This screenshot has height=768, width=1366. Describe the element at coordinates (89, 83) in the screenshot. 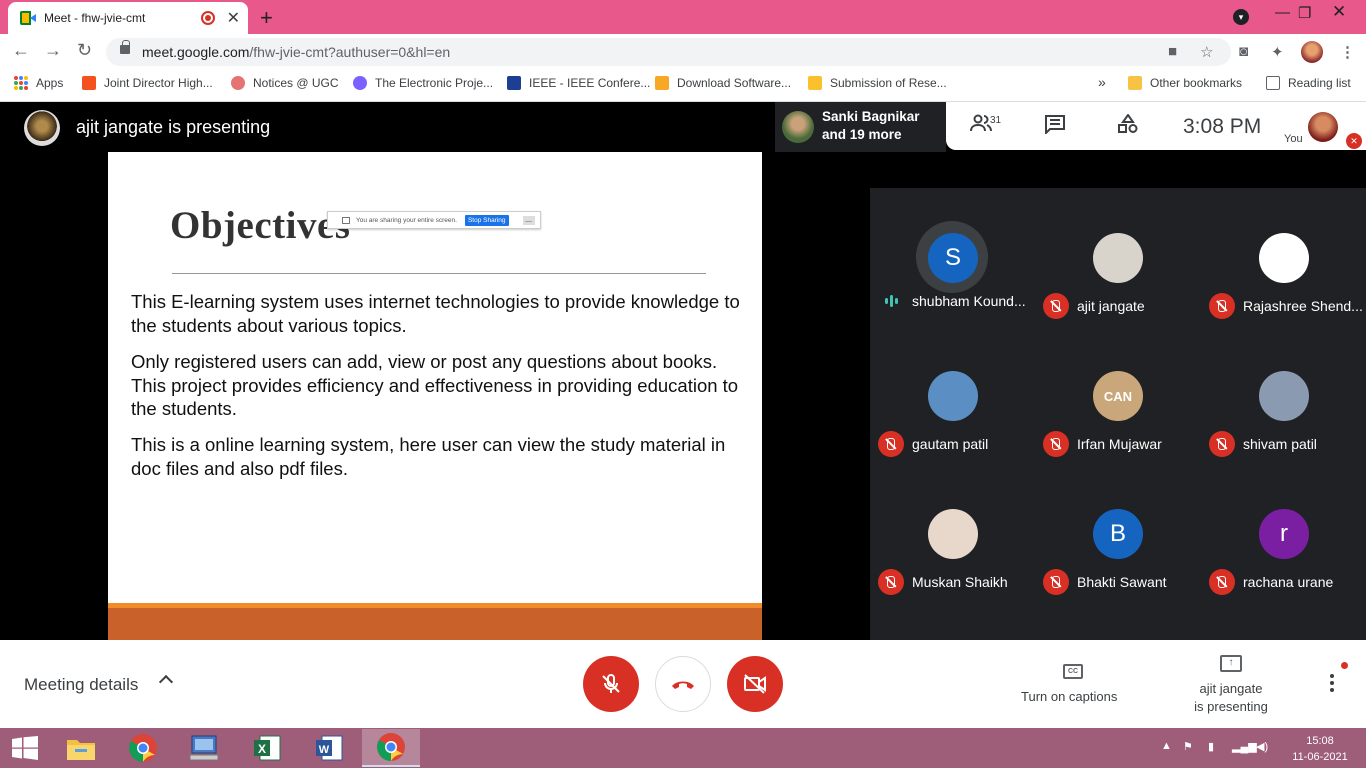

I see `blogger-icon` at that location.